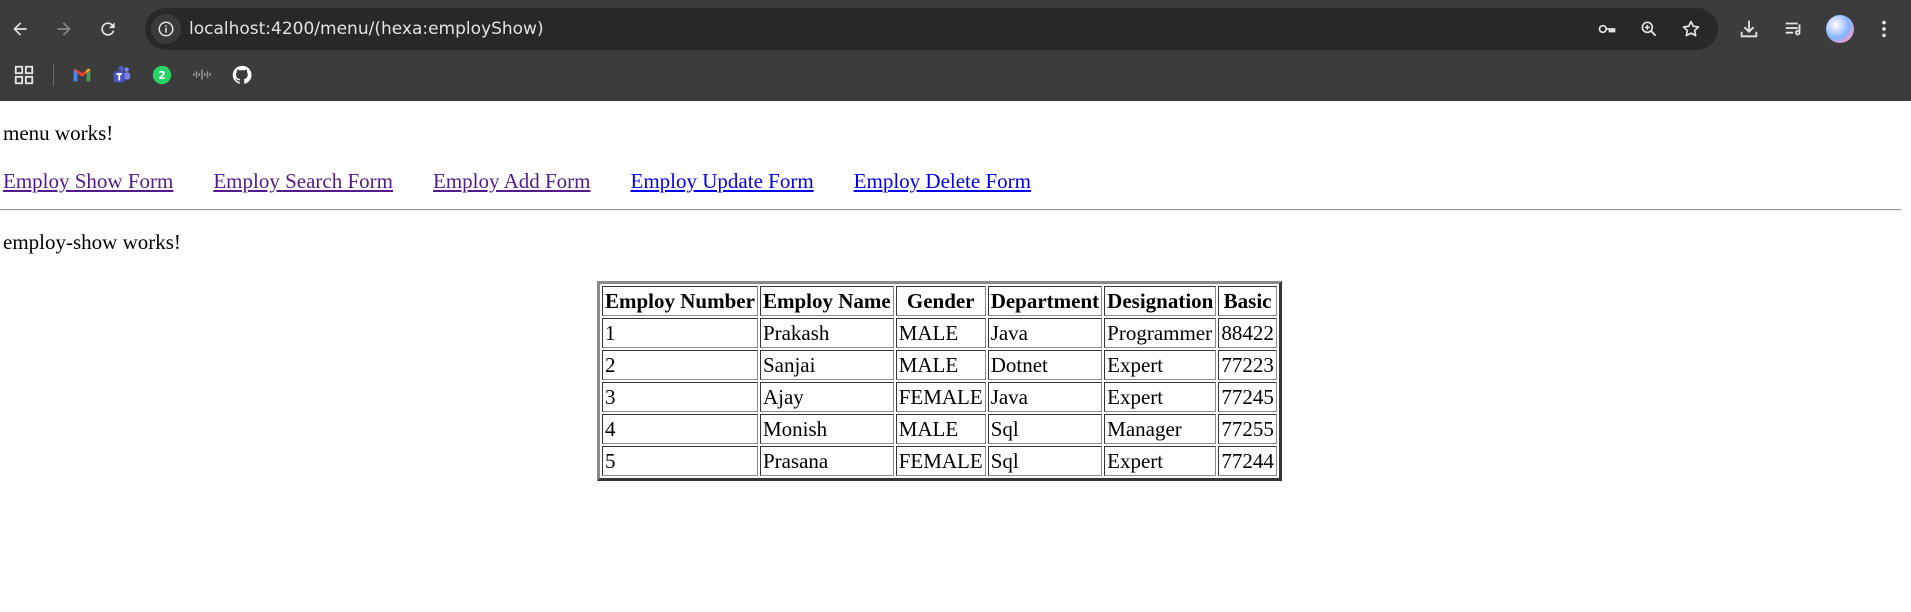 This screenshot has height=612, width=1911. Describe the element at coordinates (92, 242) in the screenshot. I see `employ-show-status-text: employ-show works!` at that location.